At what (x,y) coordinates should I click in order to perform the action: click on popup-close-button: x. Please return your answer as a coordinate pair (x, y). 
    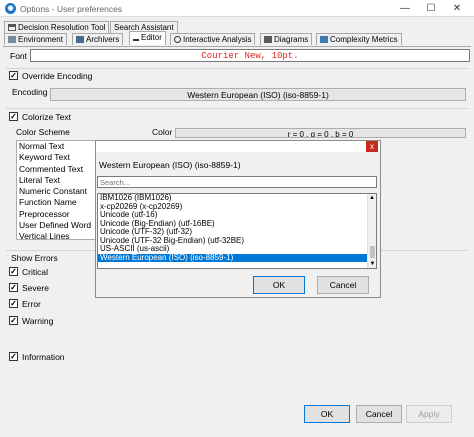
    Looking at the image, I should click on (372, 146).